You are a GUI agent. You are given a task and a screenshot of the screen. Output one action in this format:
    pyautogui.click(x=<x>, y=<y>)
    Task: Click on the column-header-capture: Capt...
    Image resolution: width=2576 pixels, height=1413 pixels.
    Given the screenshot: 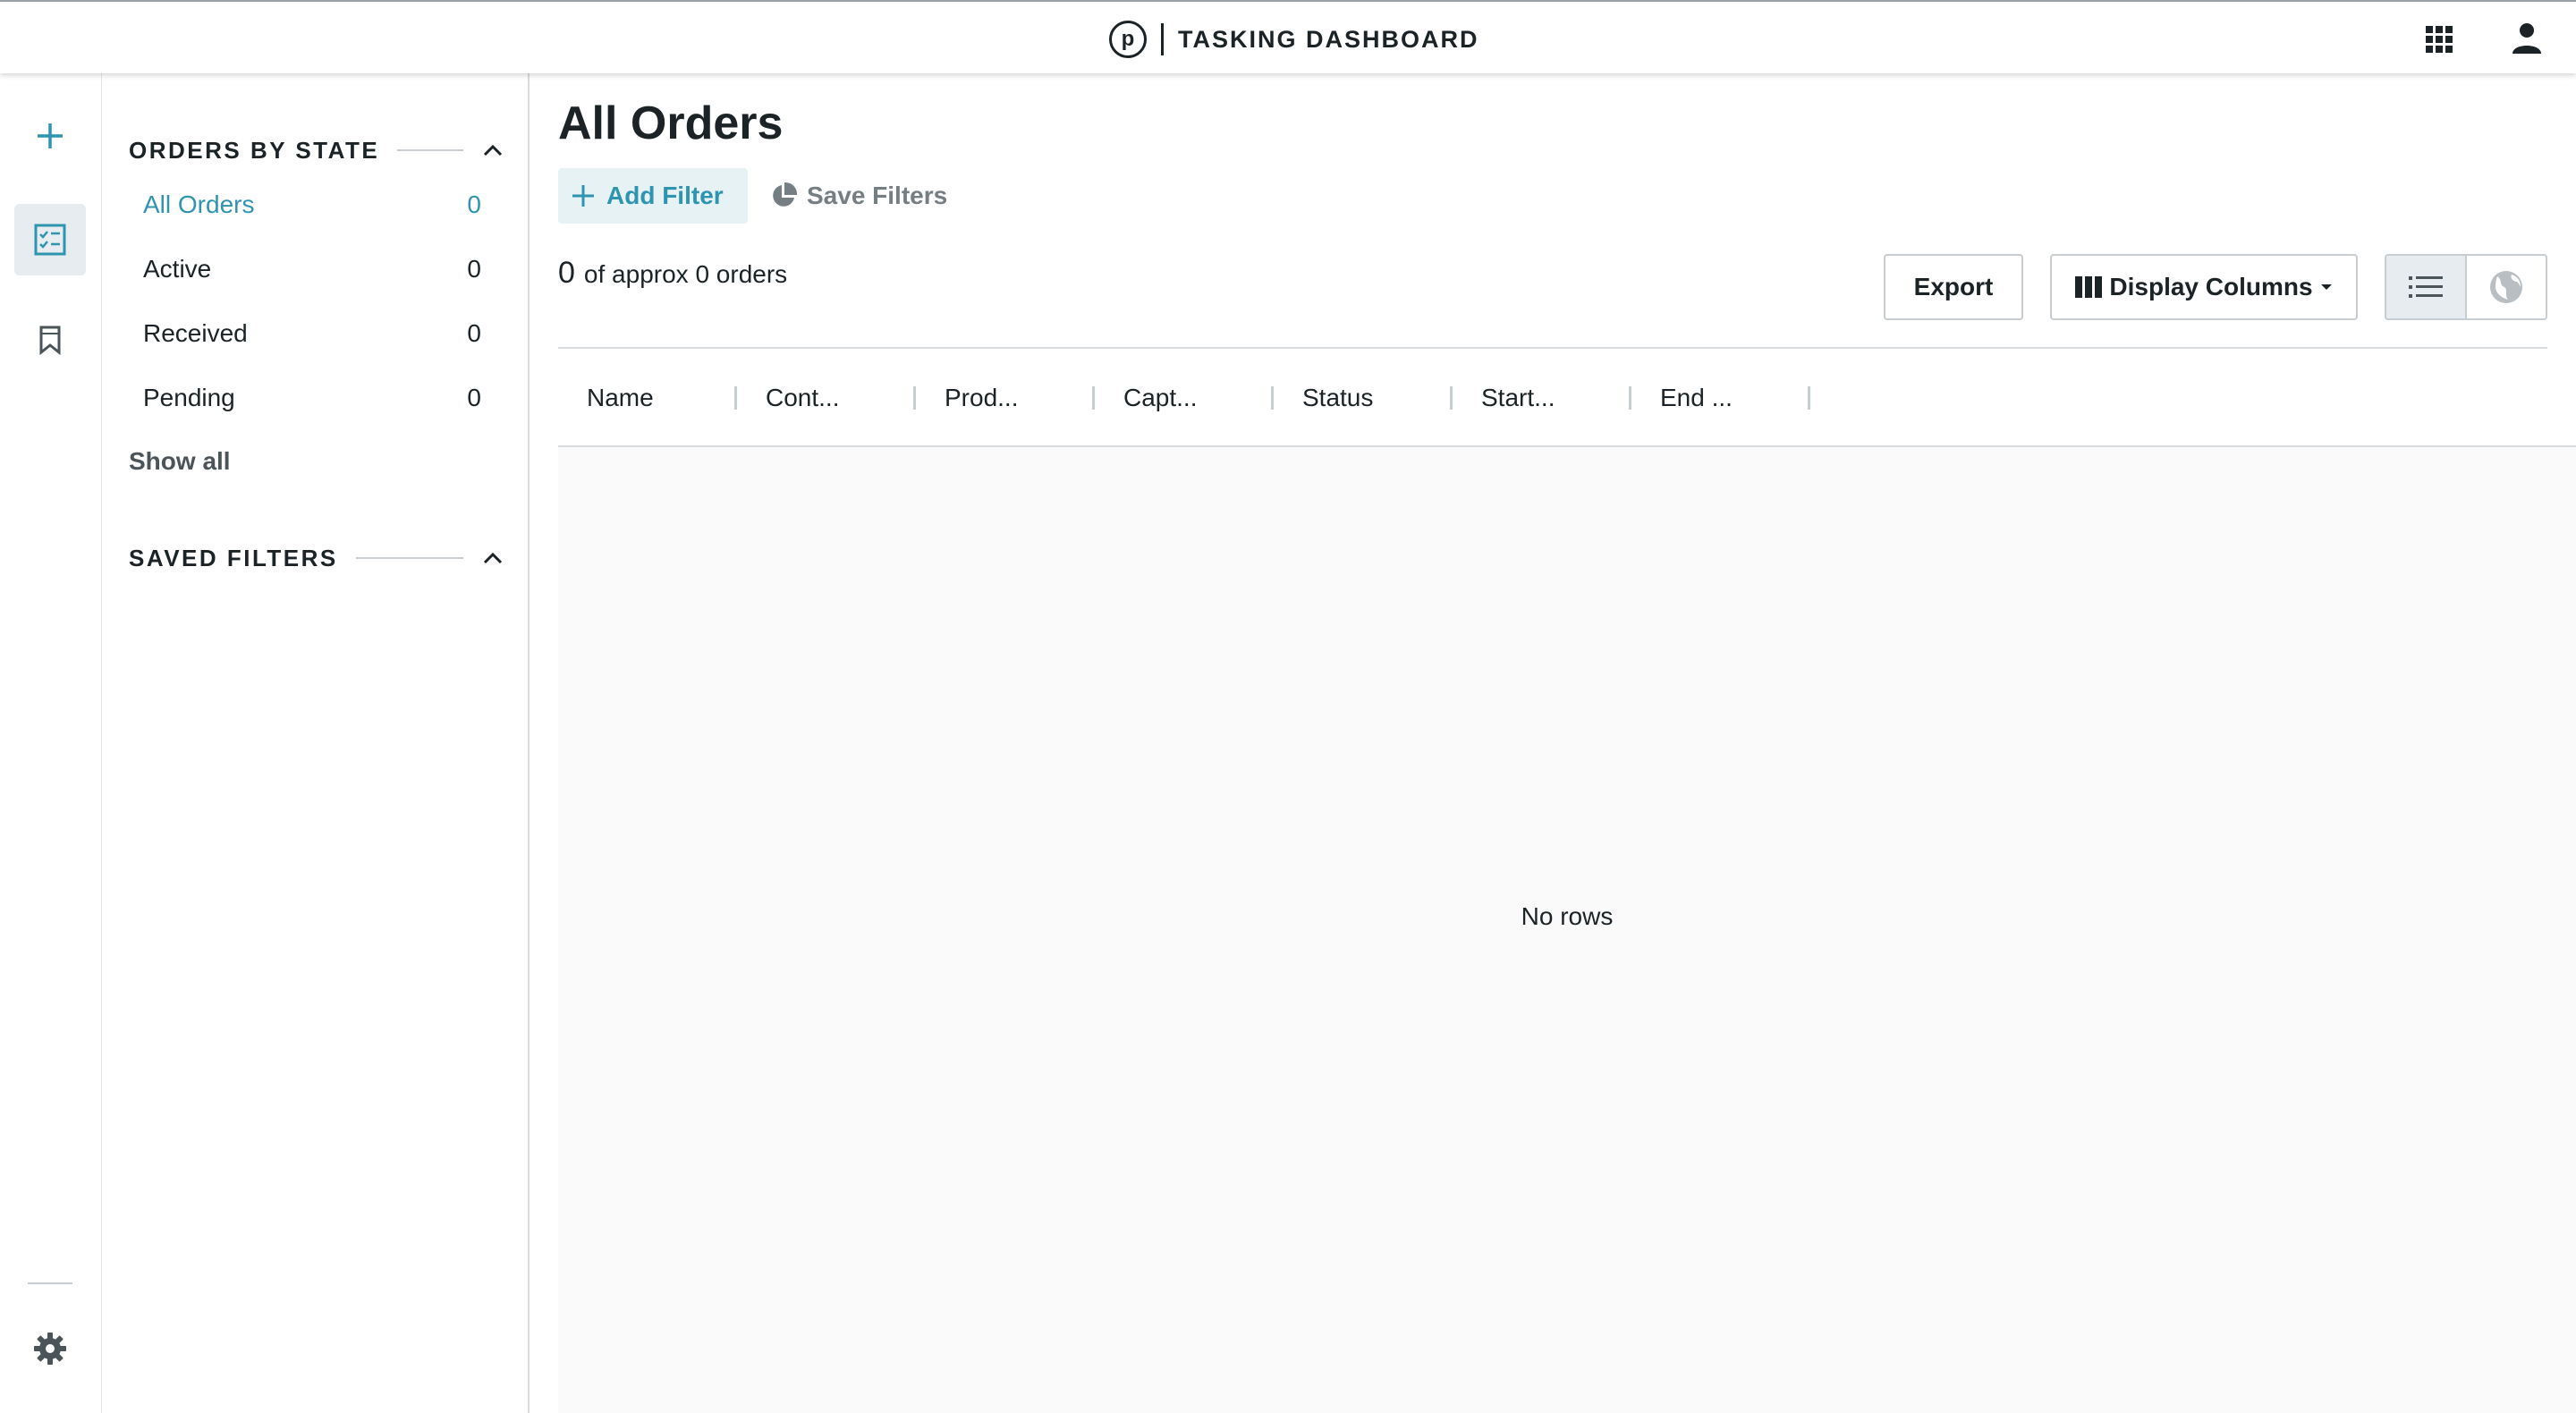 What is the action you would take?
    pyautogui.click(x=1184, y=398)
    